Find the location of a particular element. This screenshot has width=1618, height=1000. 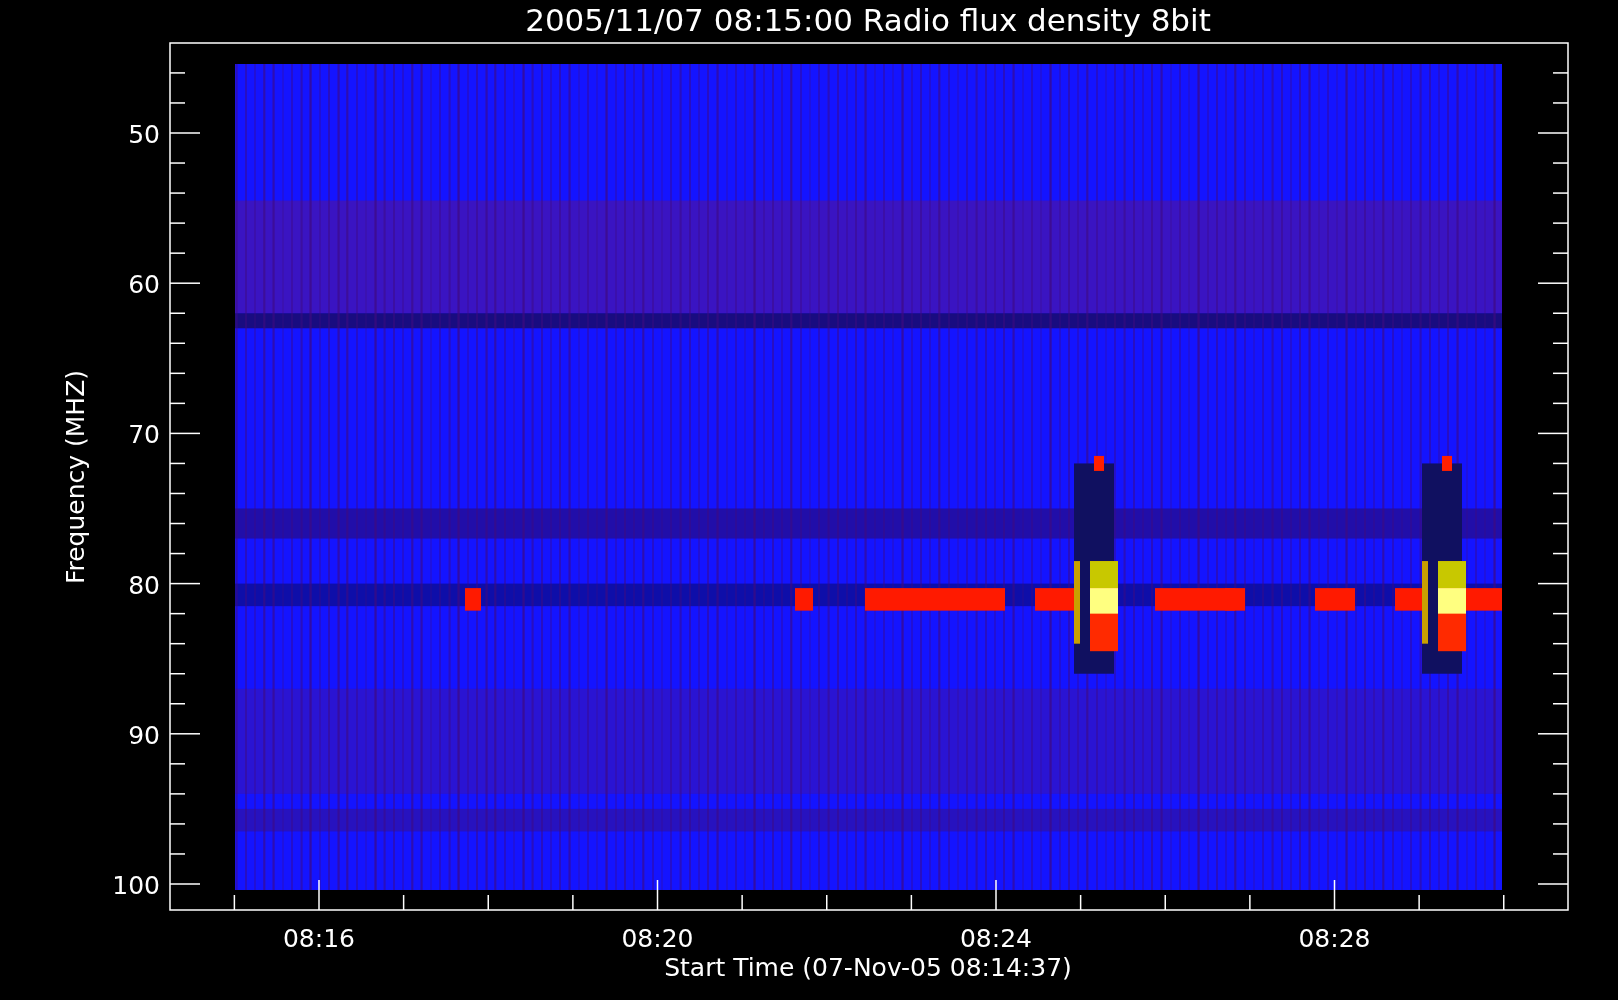

y-tick-label: 80 is located at coordinates (144, 585).